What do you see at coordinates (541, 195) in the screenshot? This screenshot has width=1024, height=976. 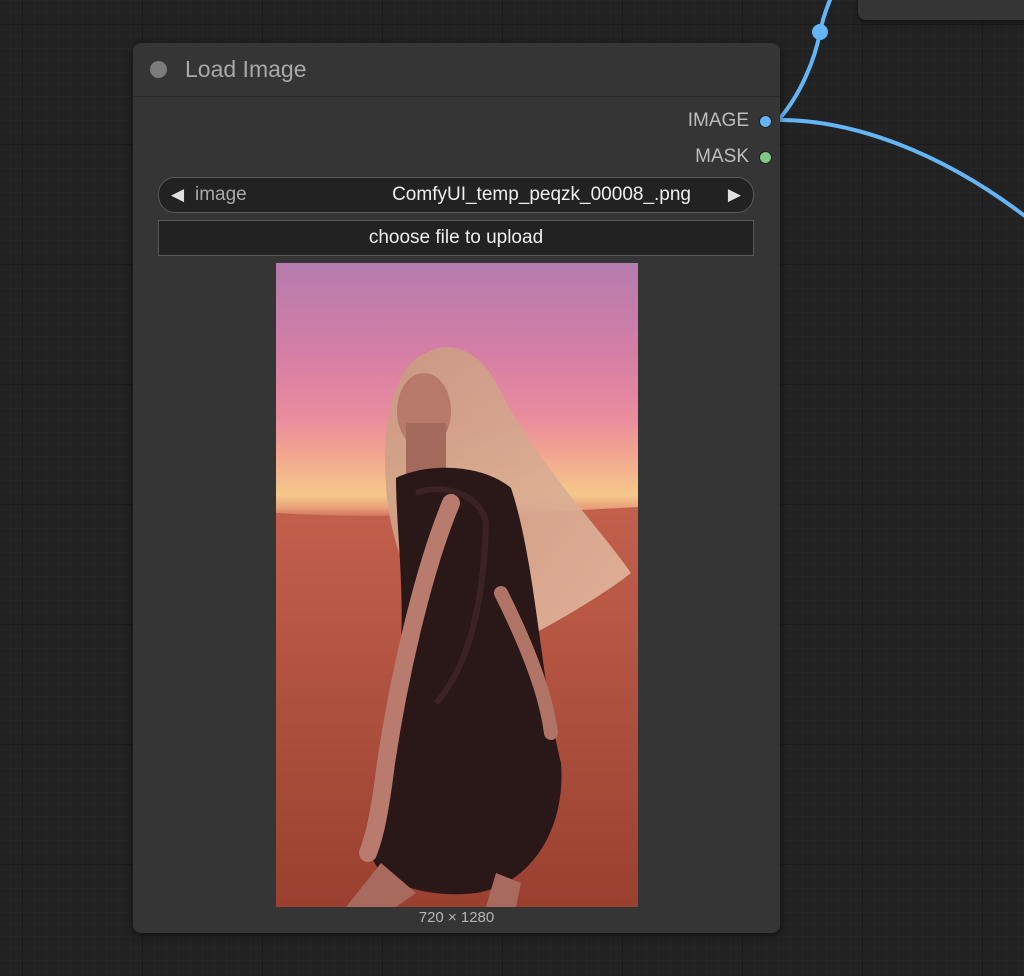 I see `combo-widget-value: ComfyUI_temp_peqzk_00008_.png` at bounding box center [541, 195].